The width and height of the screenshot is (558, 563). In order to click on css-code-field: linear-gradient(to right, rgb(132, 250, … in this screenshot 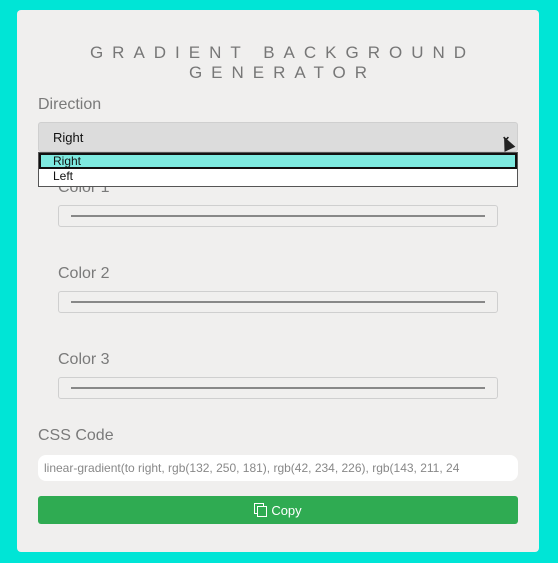, I will do `click(278, 468)`.